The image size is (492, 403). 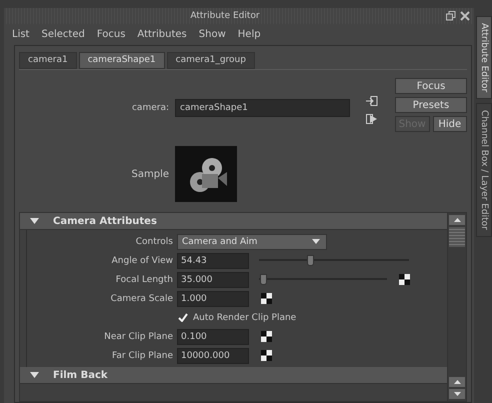 I want to click on section-header: Film Back, so click(x=233, y=375).